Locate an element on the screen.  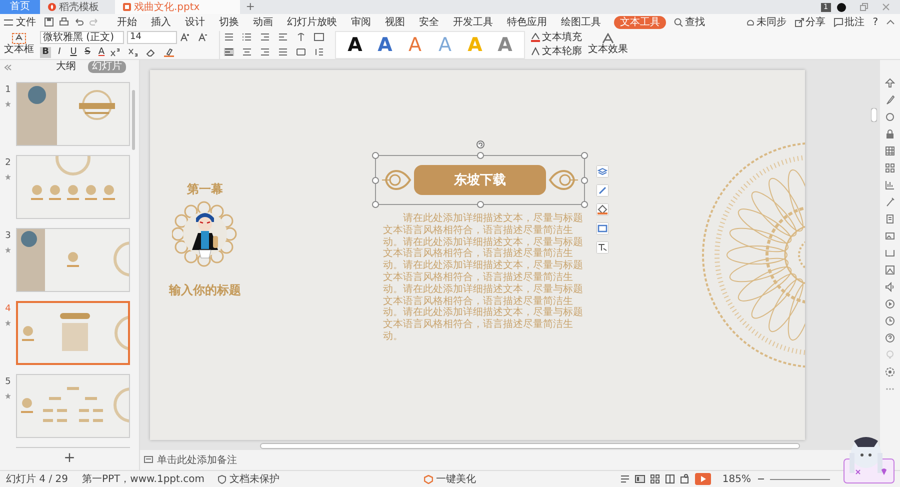
collapse-panel-icon is located at coordinates (8, 67).